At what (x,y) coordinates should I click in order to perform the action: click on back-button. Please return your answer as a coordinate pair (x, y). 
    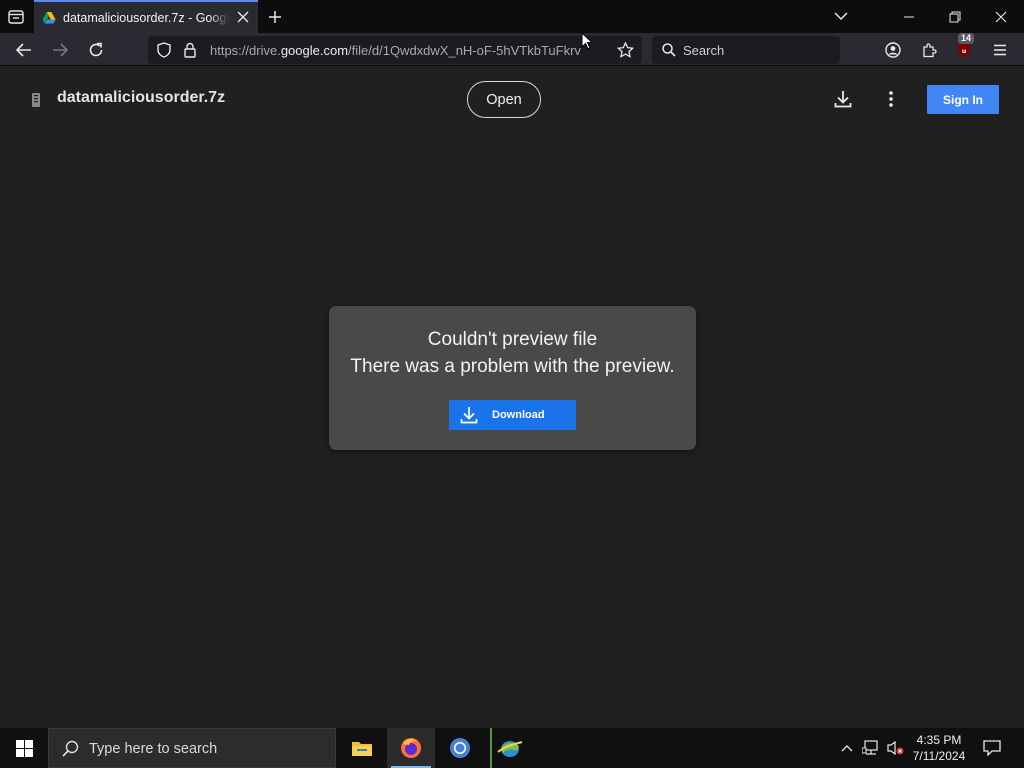
    Looking at the image, I should click on (24, 50).